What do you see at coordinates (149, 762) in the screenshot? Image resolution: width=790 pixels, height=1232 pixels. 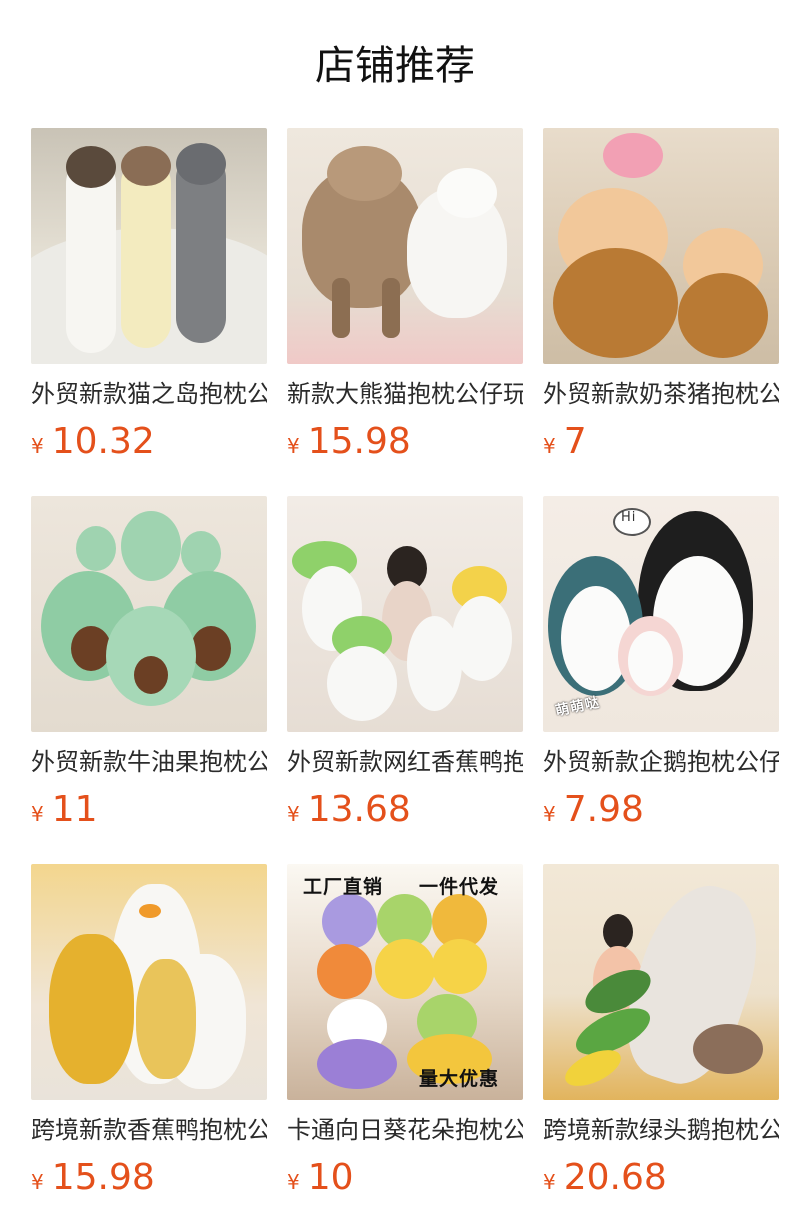 I see `product-name: 外贸新款牛油果抱枕公仔` at bounding box center [149, 762].